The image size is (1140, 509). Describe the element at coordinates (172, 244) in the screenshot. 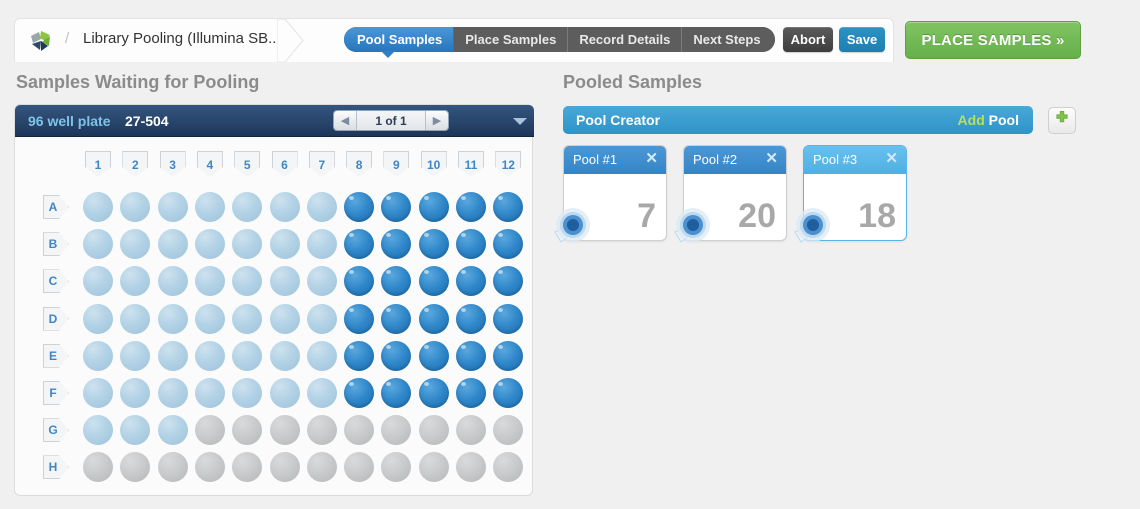

I see `well-B3` at that location.